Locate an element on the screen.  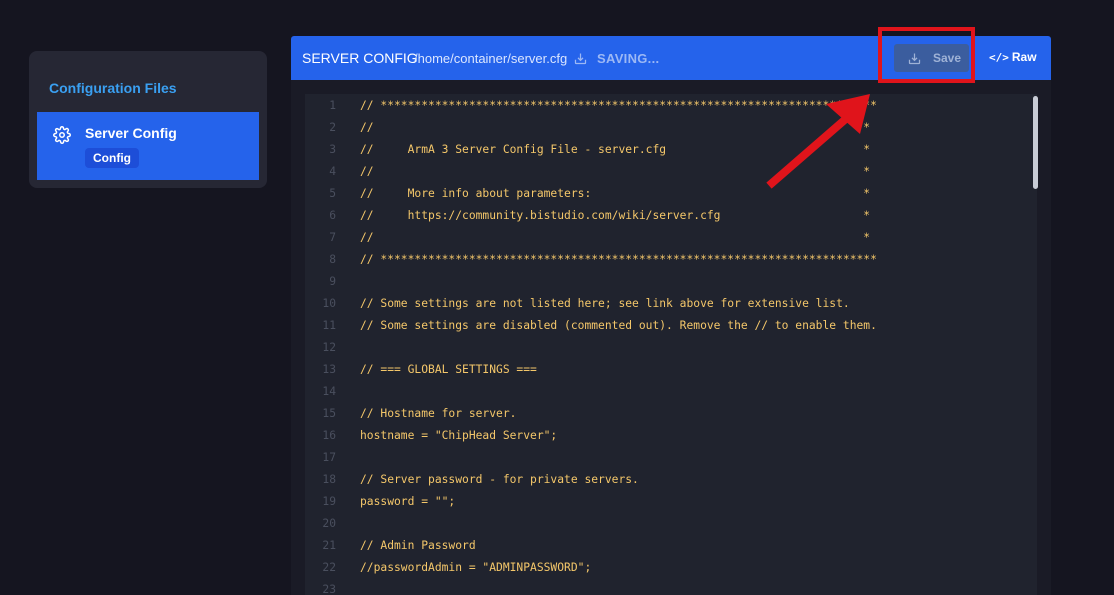
line-number: 17 is located at coordinates (329, 457).